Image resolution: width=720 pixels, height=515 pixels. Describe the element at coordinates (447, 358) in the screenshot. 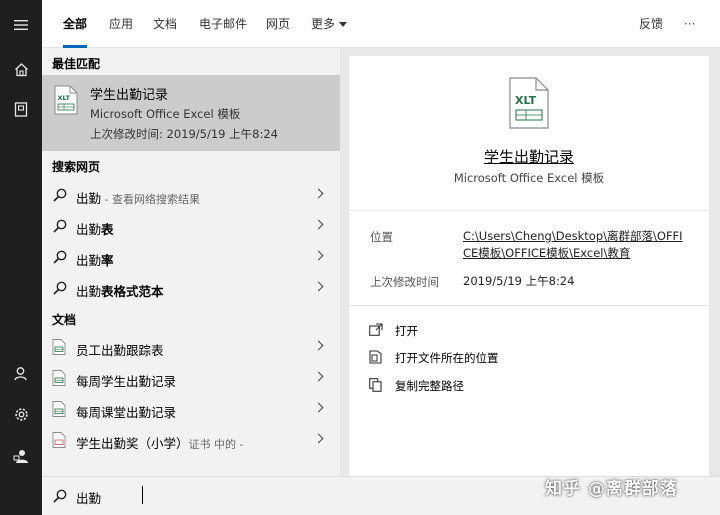

I see `open-file-location-label: 打开文件所在的位置` at that location.